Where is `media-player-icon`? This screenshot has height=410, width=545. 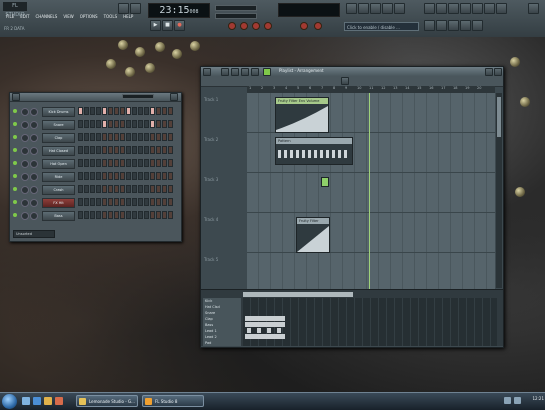 media-player-icon is located at coordinates (59, 401).